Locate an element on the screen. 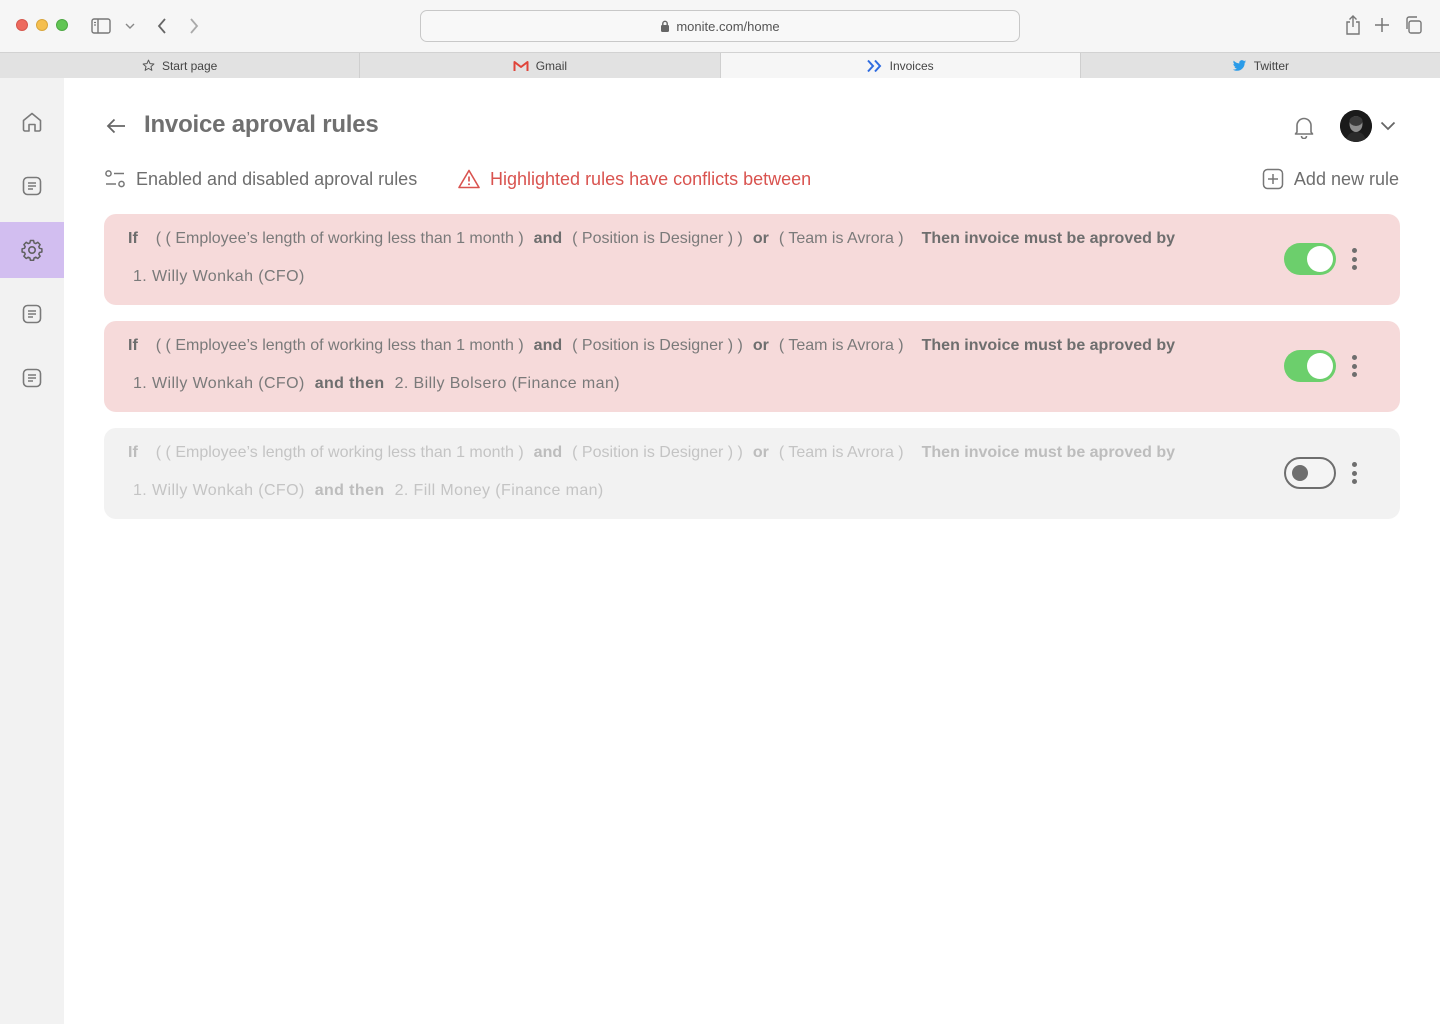 The image size is (1440, 1024). account-menu-toggle is located at coordinates (1388, 126).